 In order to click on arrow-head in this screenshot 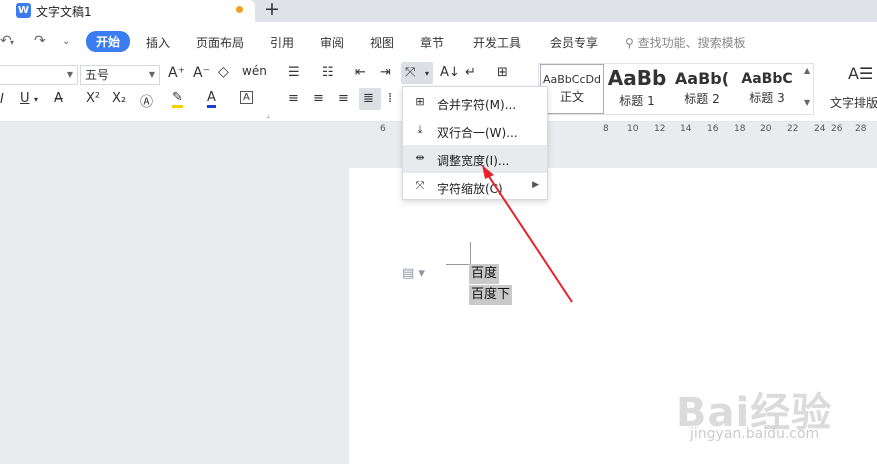, I will do `click(488, 172)`.